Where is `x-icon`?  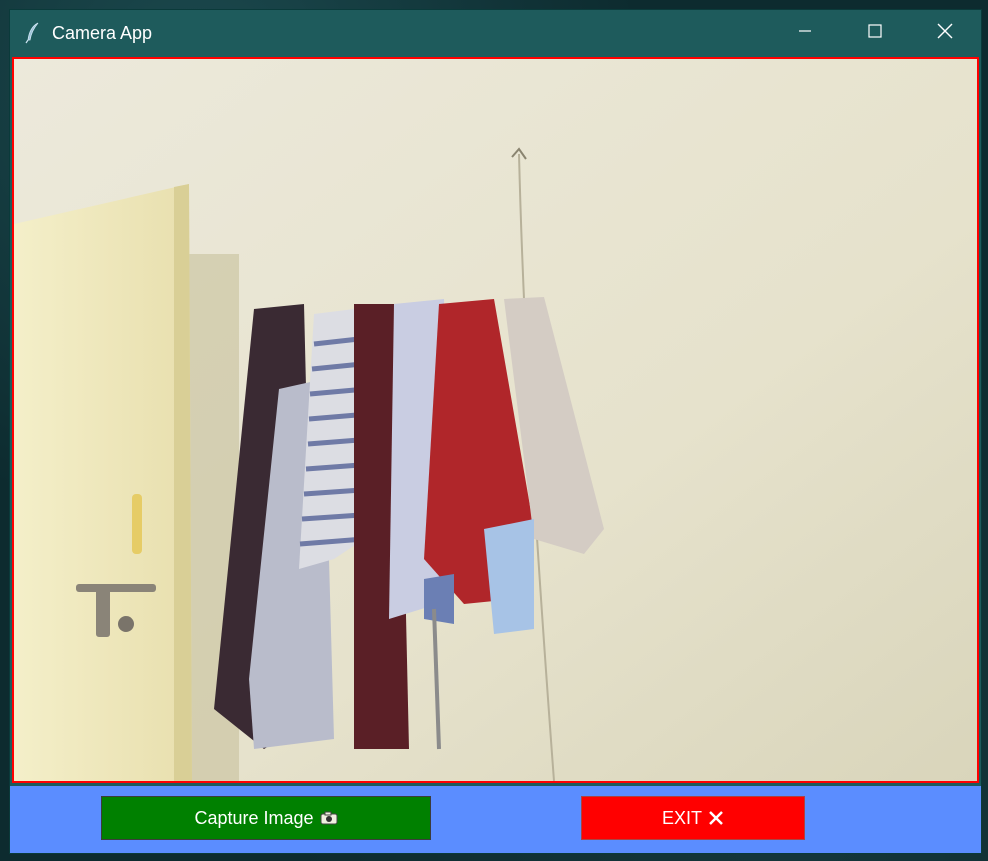
x-icon is located at coordinates (716, 818).